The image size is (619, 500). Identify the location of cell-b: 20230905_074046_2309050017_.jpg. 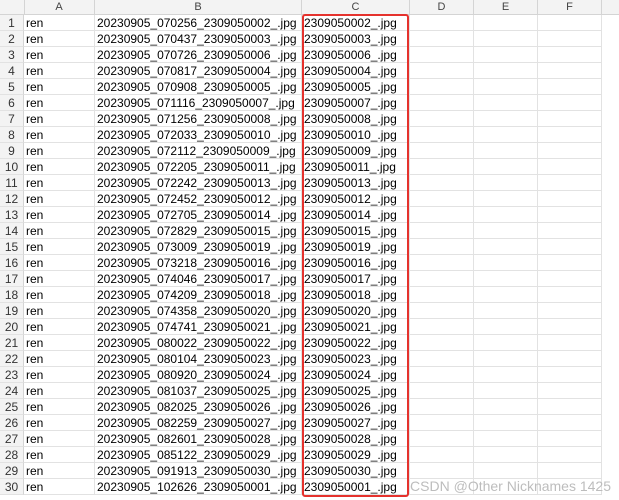
(198, 279).